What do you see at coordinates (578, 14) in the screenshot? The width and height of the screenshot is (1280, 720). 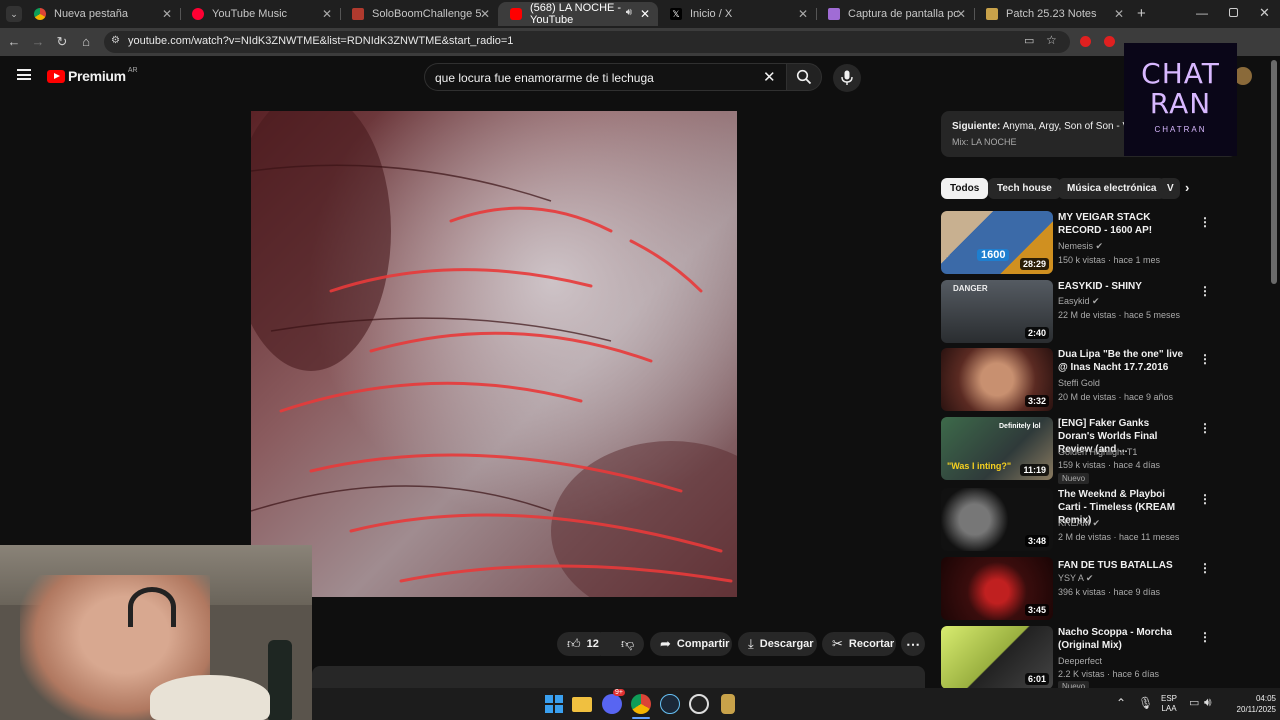 I see `tab-la-noche-youtube: (568) LA NOCHE - YouTube 🔊︎ ✕` at bounding box center [578, 14].